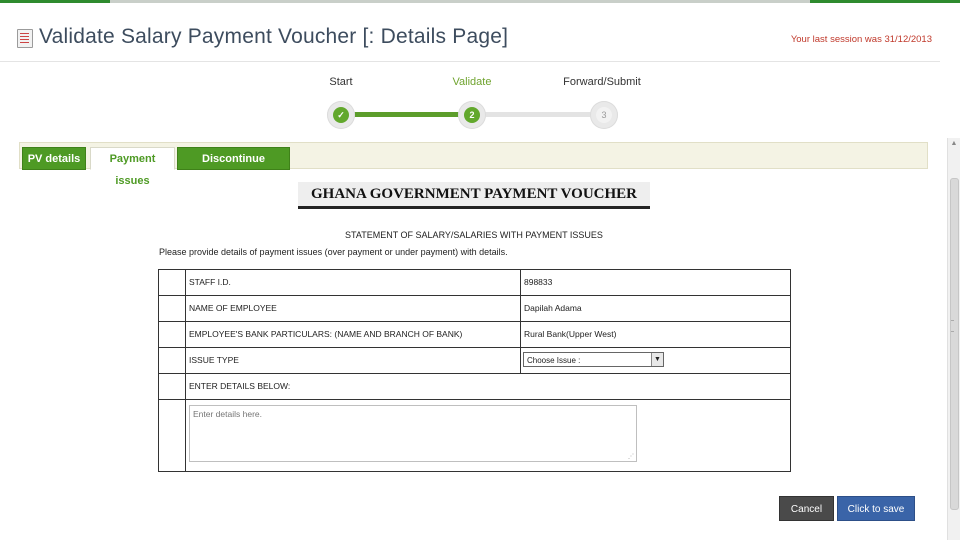 The image size is (960, 540). I want to click on form-row-employee-name: NAME OF EMPLOYEE Dapilah Adama, so click(474, 309).